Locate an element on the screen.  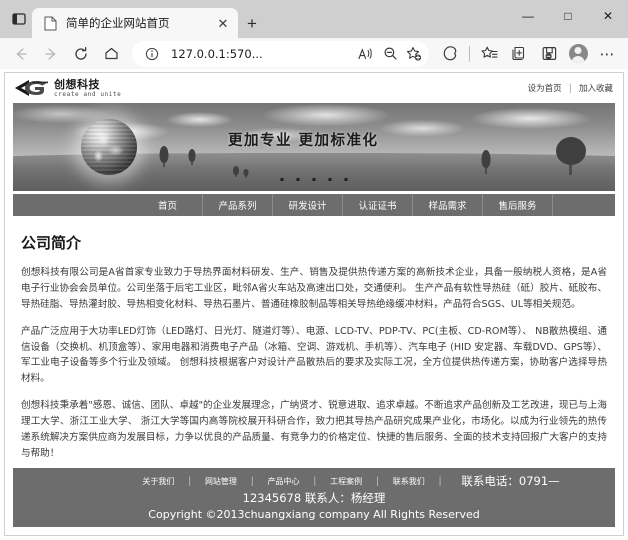
close-window-button: ✕ is located at coordinates (608, 16).